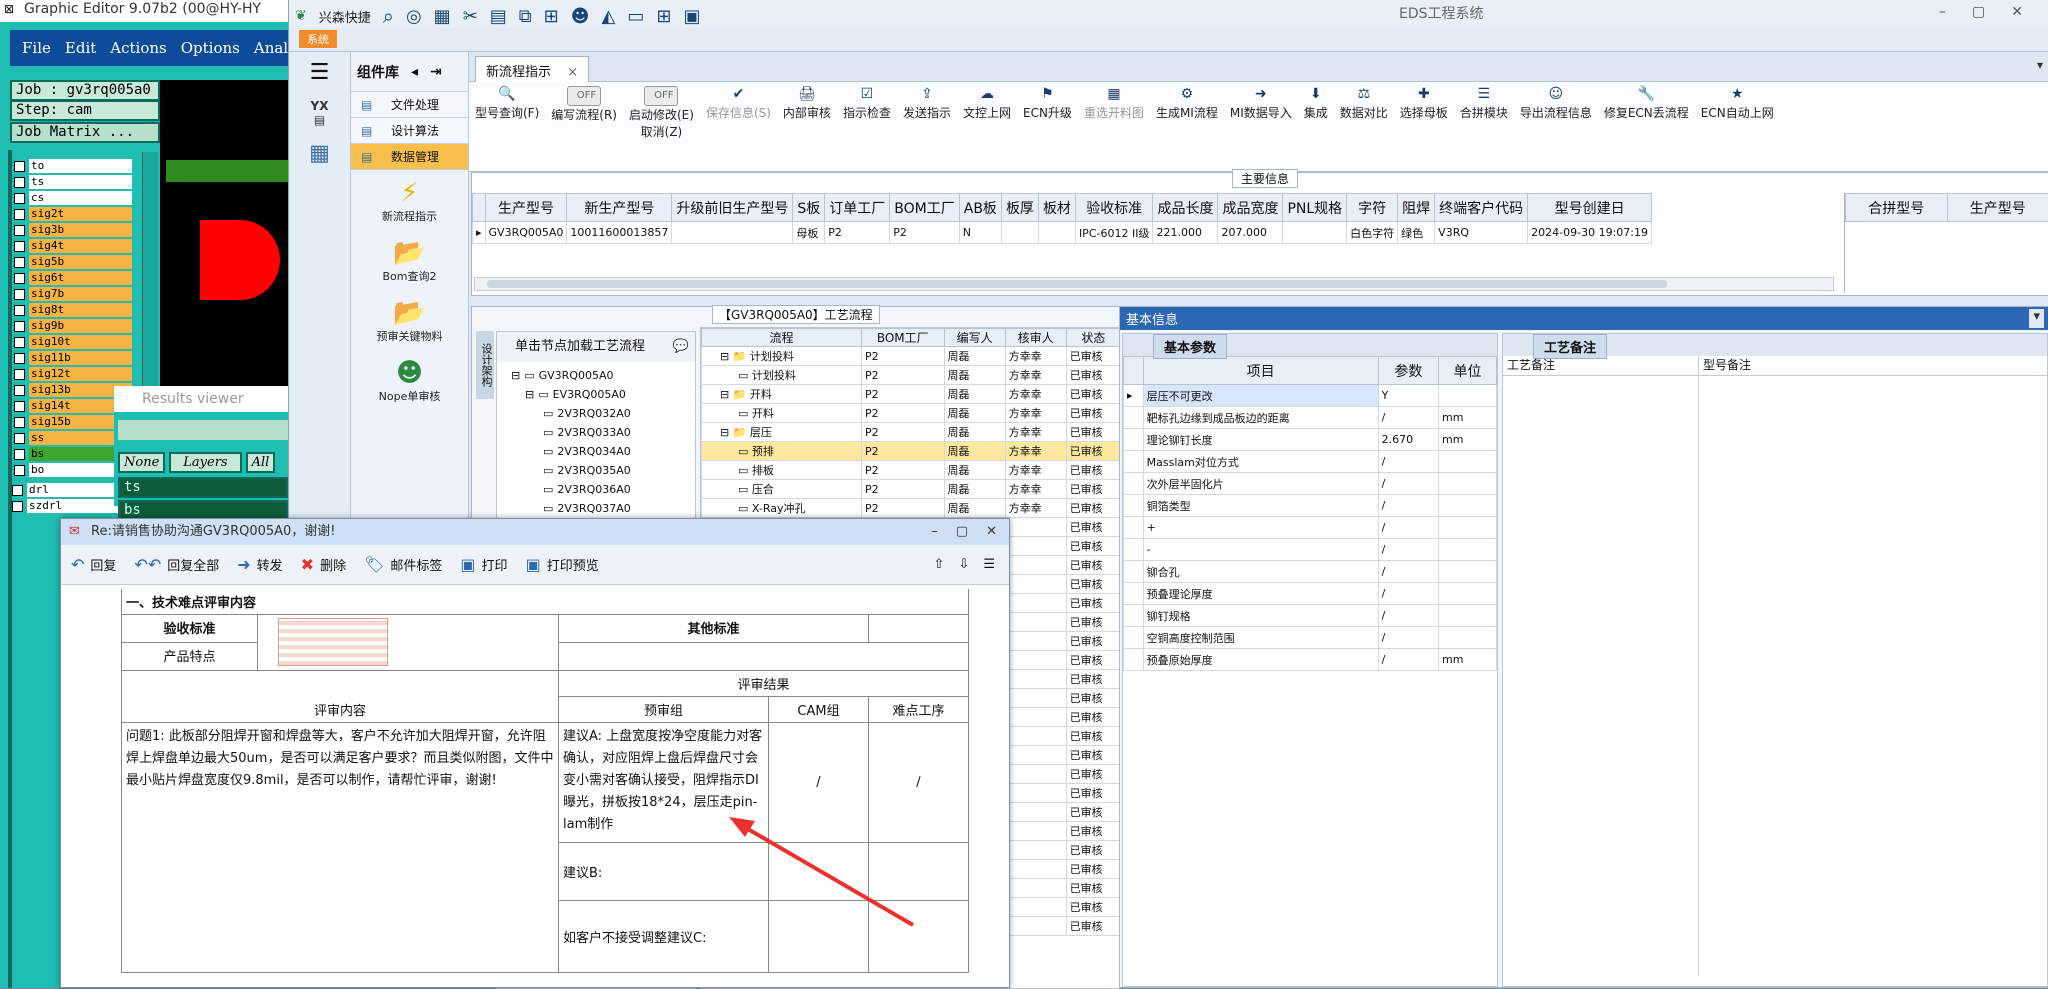 Image resolution: width=2048 pixels, height=989 pixels. Describe the element at coordinates (580, 16) in the screenshot. I see `user-icon: ☻` at that location.